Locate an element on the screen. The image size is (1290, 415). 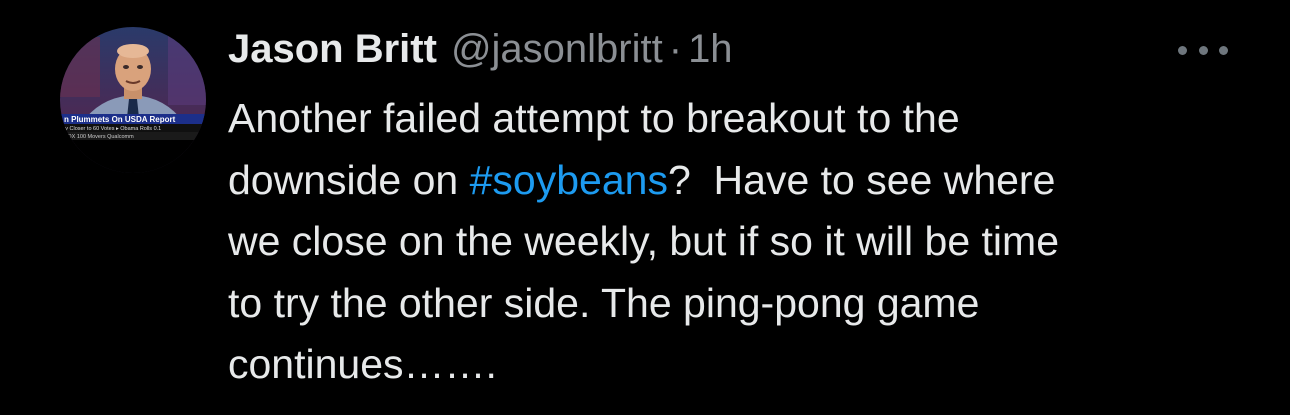
tweet-text-segment: ? Have to see where is located at coordinates (861, 179).